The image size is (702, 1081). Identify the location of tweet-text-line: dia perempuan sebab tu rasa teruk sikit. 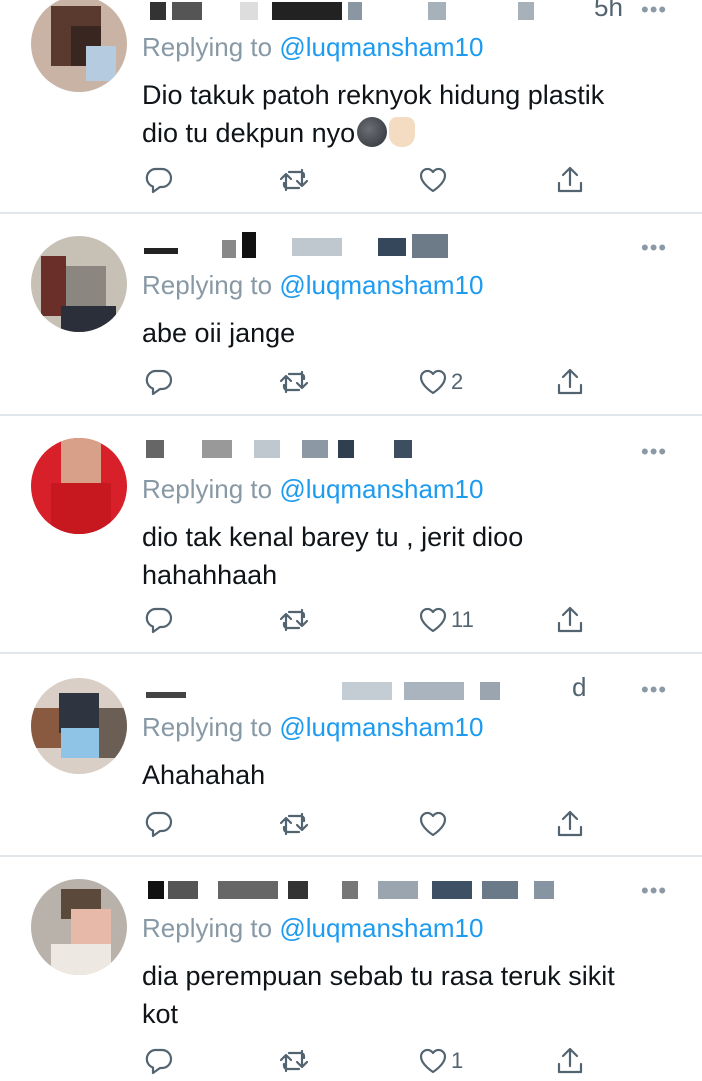
(378, 976).